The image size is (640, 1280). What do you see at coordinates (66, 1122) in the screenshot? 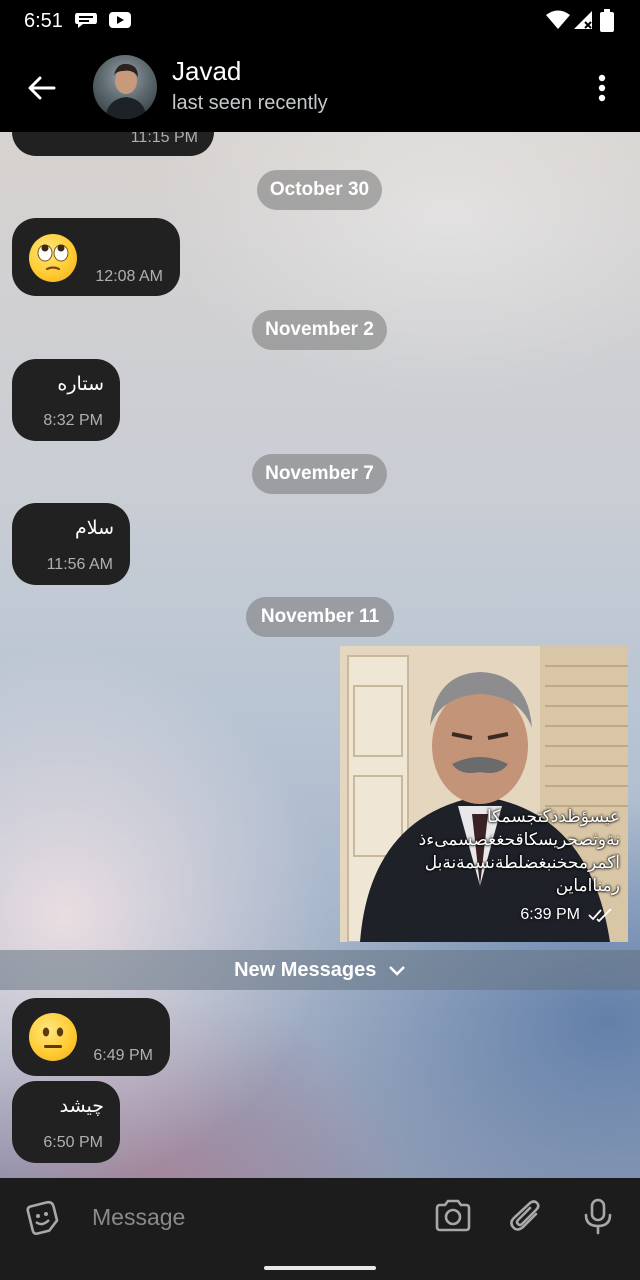
I see `message-bubble: چیشد 6:50 PM` at bounding box center [66, 1122].